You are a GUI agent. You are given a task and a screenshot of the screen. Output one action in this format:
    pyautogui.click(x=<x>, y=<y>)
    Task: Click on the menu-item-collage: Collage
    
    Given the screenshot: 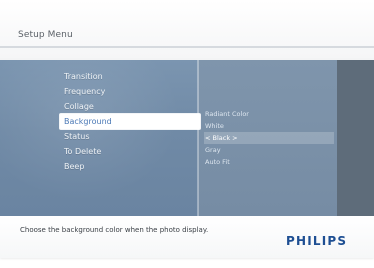 What is the action you would take?
    pyautogui.click(x=130, y=106)
    